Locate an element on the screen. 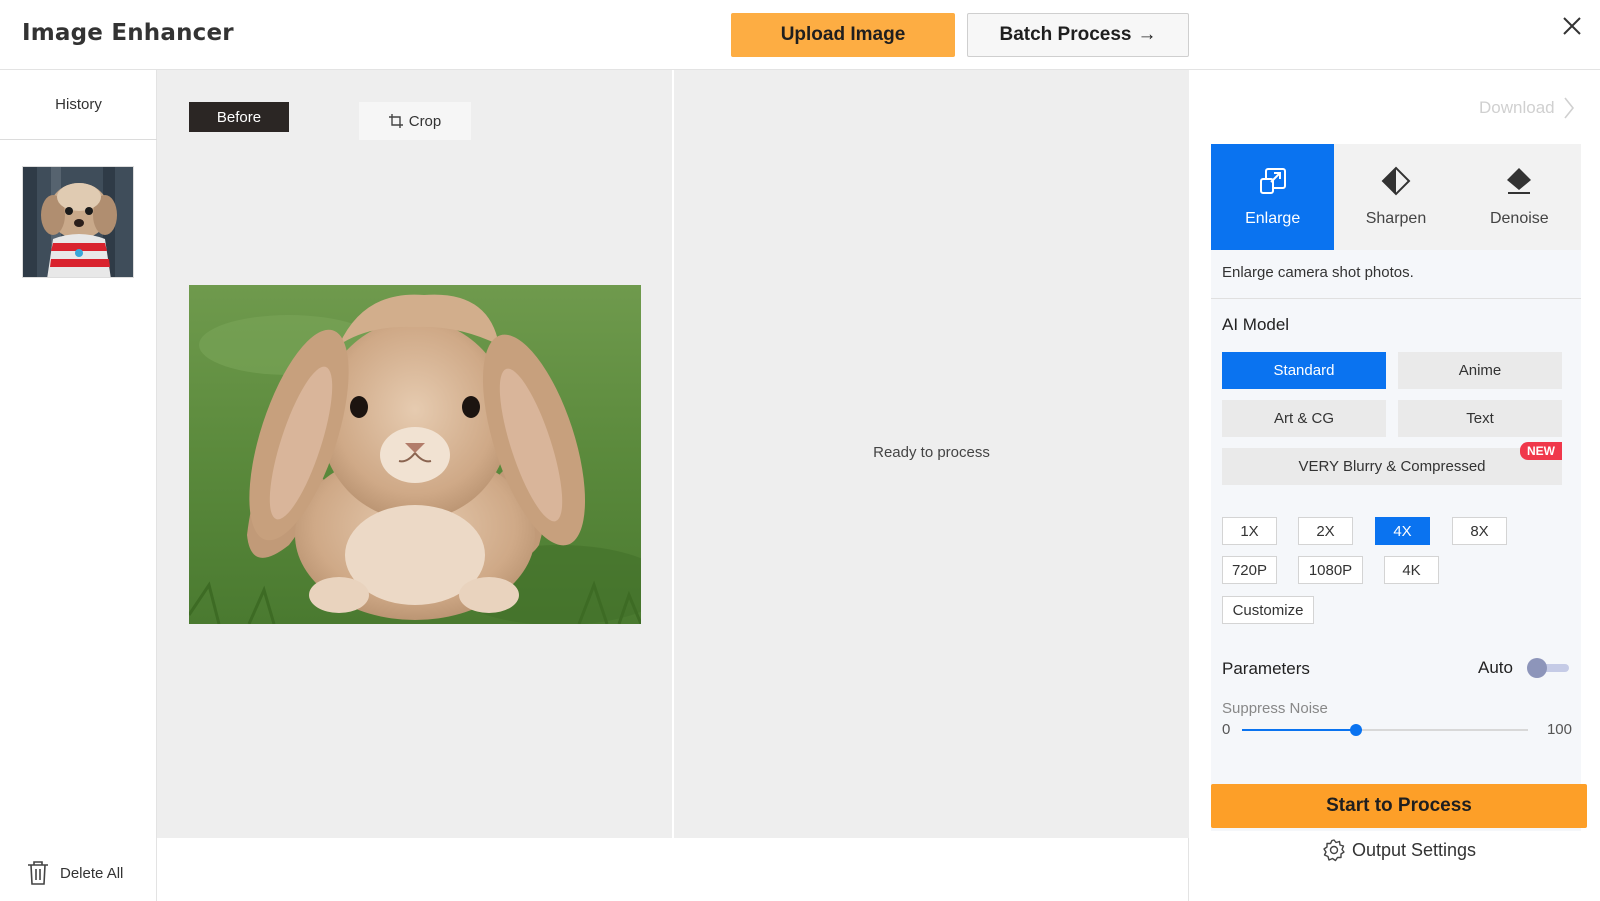 The width and height of the screenshot is (1600, 901). model-standard-button: Standard is located at coordinates (1304, 370).